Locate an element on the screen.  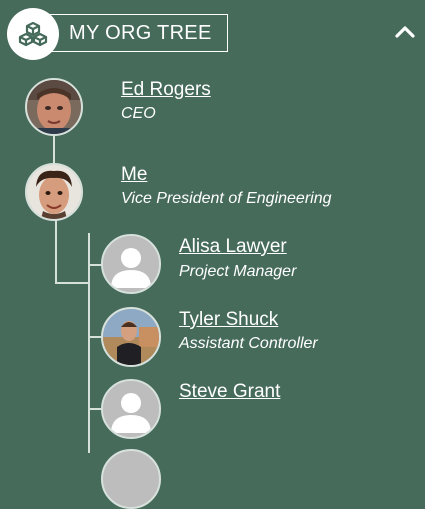
page-title: MY ORG TREE is located at coordinates (140, 33).